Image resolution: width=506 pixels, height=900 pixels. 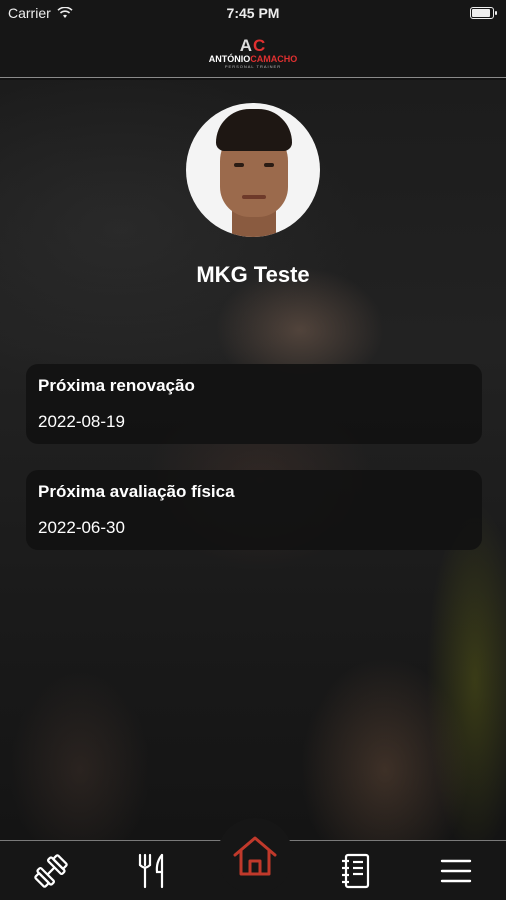 I want to click on fork-knife-icon, so click(x=151, y=871).